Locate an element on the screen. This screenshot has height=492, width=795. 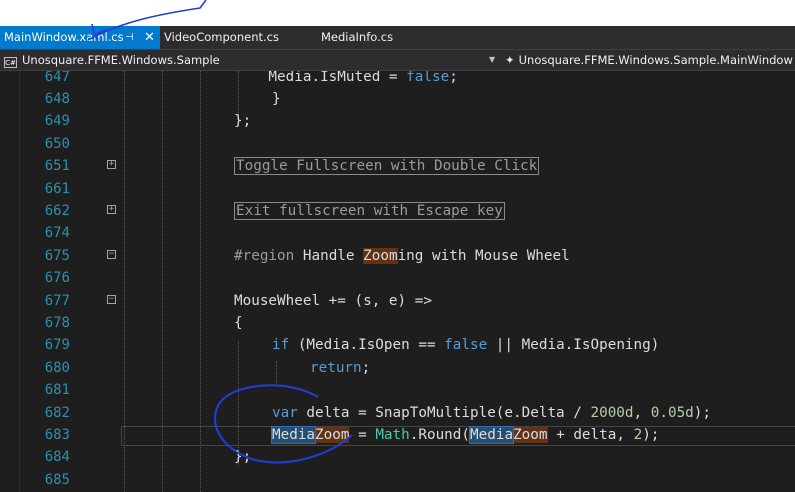
line-number: 683 is located at coordinates (57, 435).